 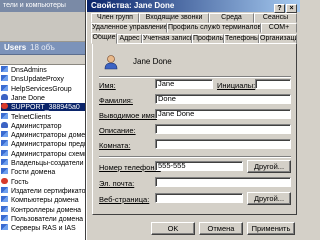 I want to click on list-item-label: Контроллеры домена, so click(x=46, y=210).